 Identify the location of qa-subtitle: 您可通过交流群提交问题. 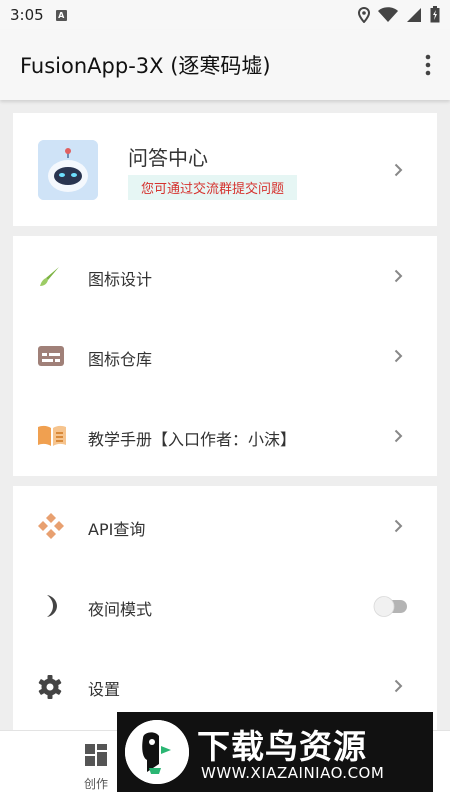
(213, 187).